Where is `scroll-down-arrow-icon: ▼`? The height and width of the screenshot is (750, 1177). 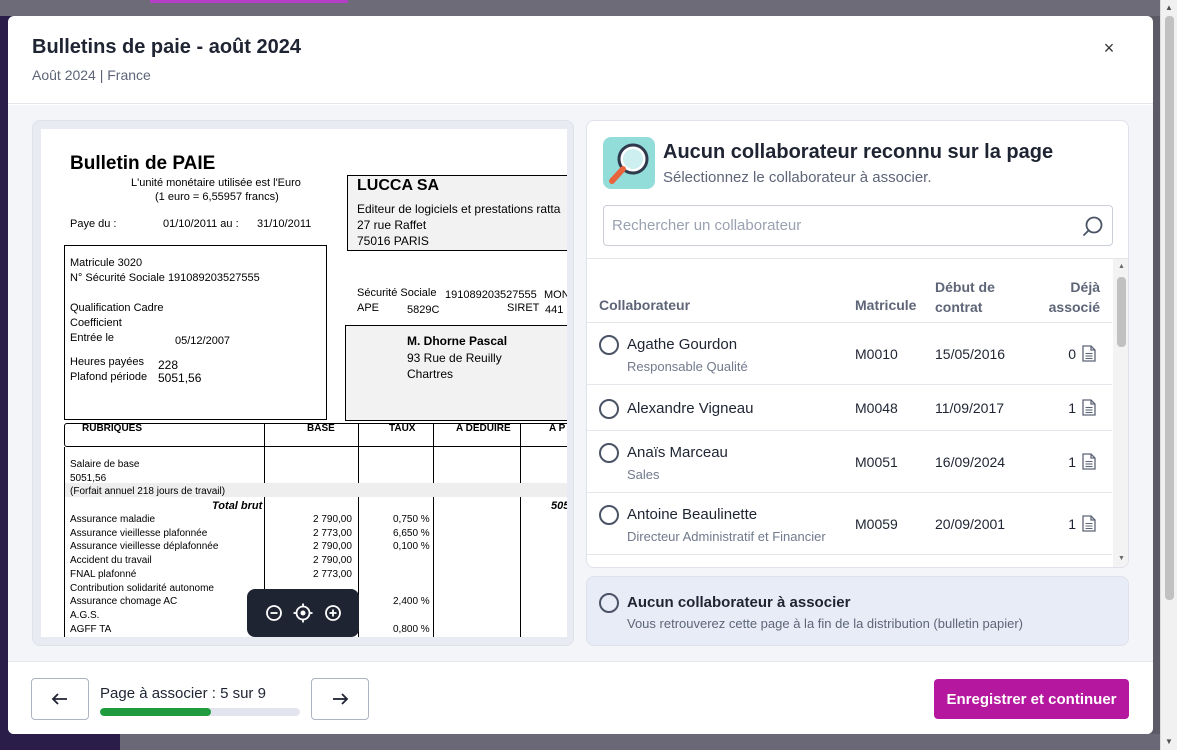 scroll-down-arrow-icon: ▼ is located at coordinates (1169, 741).